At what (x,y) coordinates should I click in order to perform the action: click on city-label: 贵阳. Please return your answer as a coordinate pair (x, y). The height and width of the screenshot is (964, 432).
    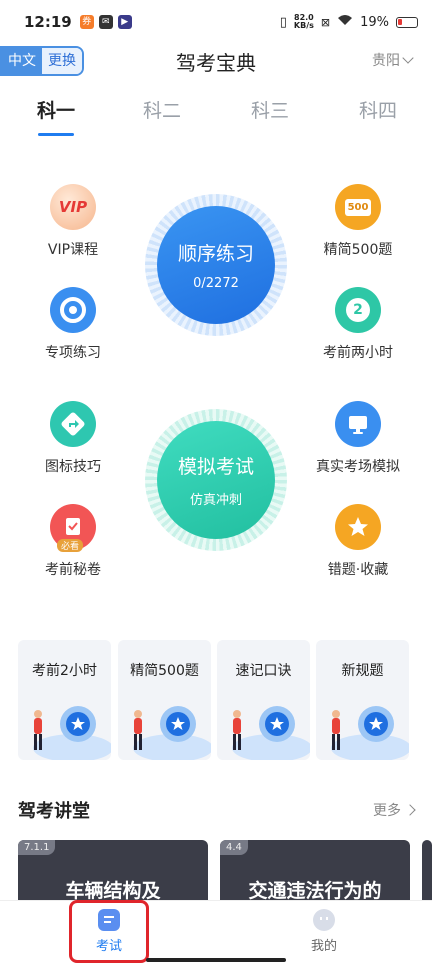
    Looking at the image, I should click on (386, 61).